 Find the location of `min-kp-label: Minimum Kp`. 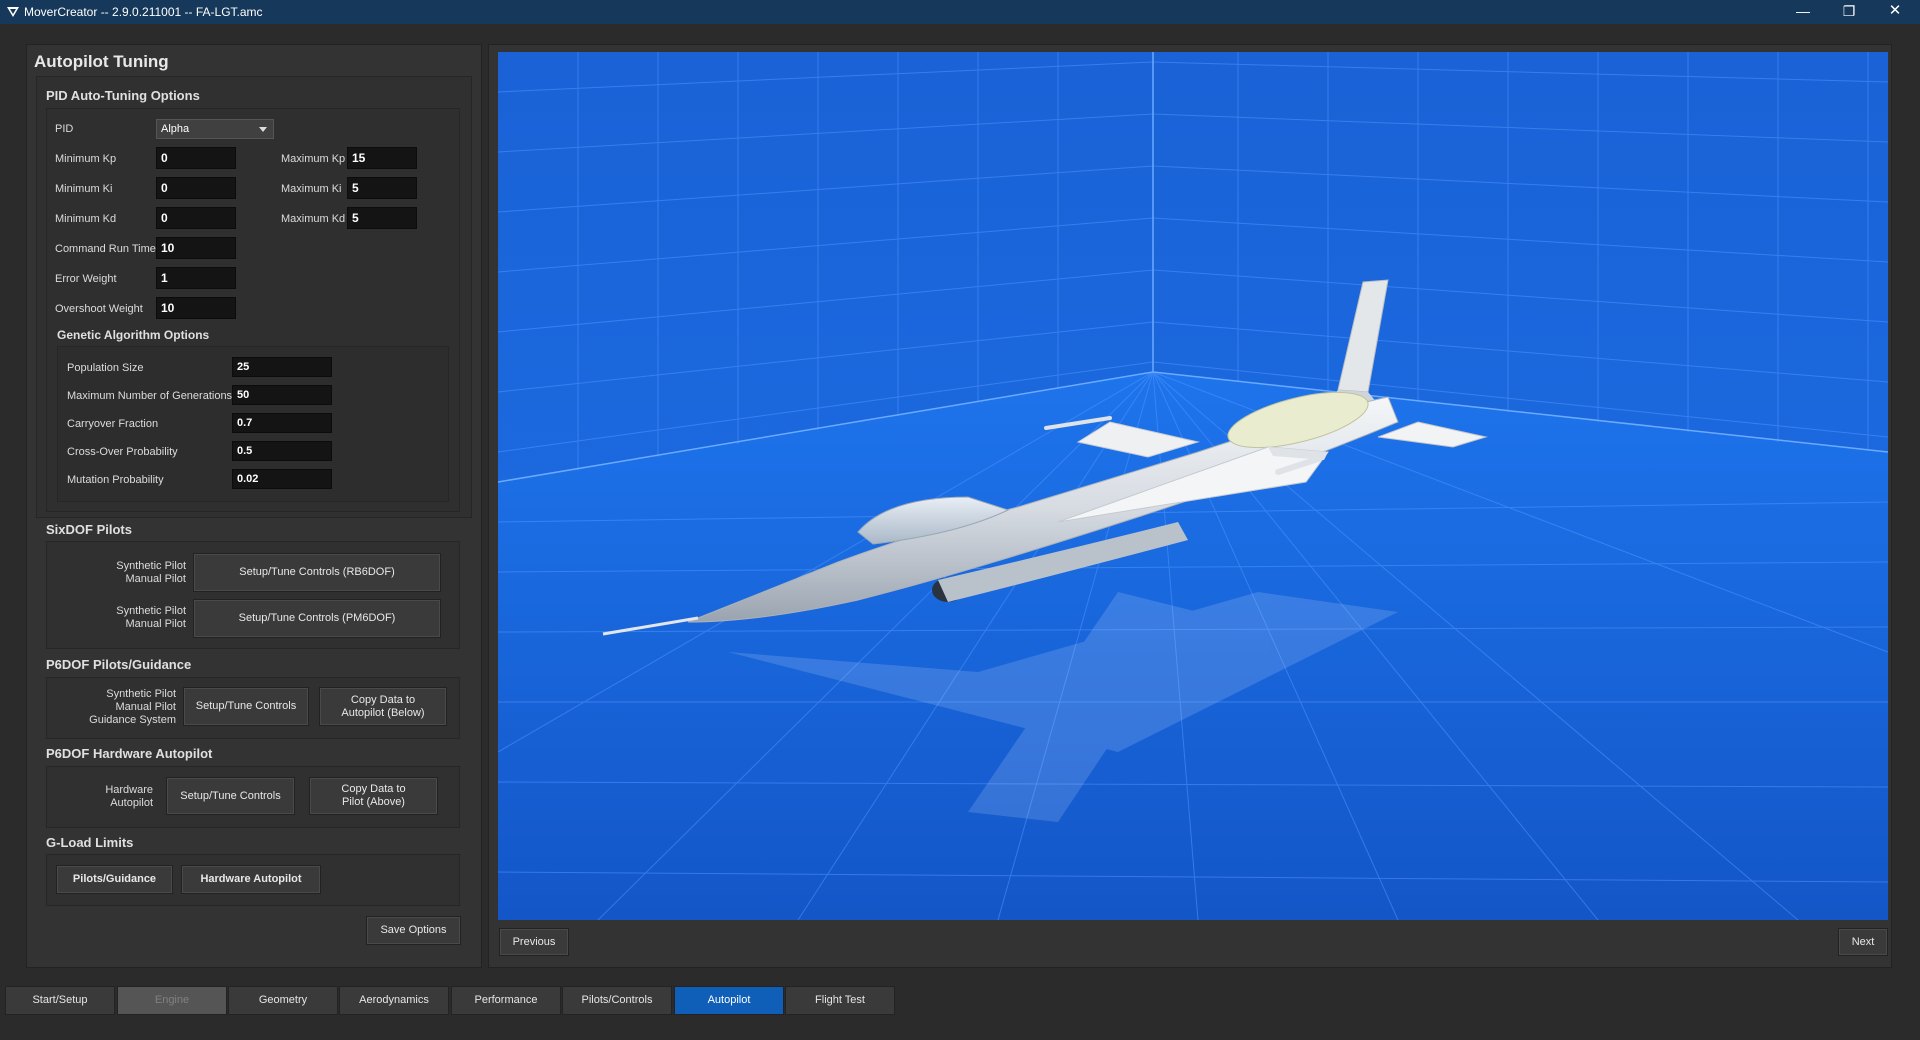

min-kp-label: Minimum Kp is located at coordinates (86, 159).